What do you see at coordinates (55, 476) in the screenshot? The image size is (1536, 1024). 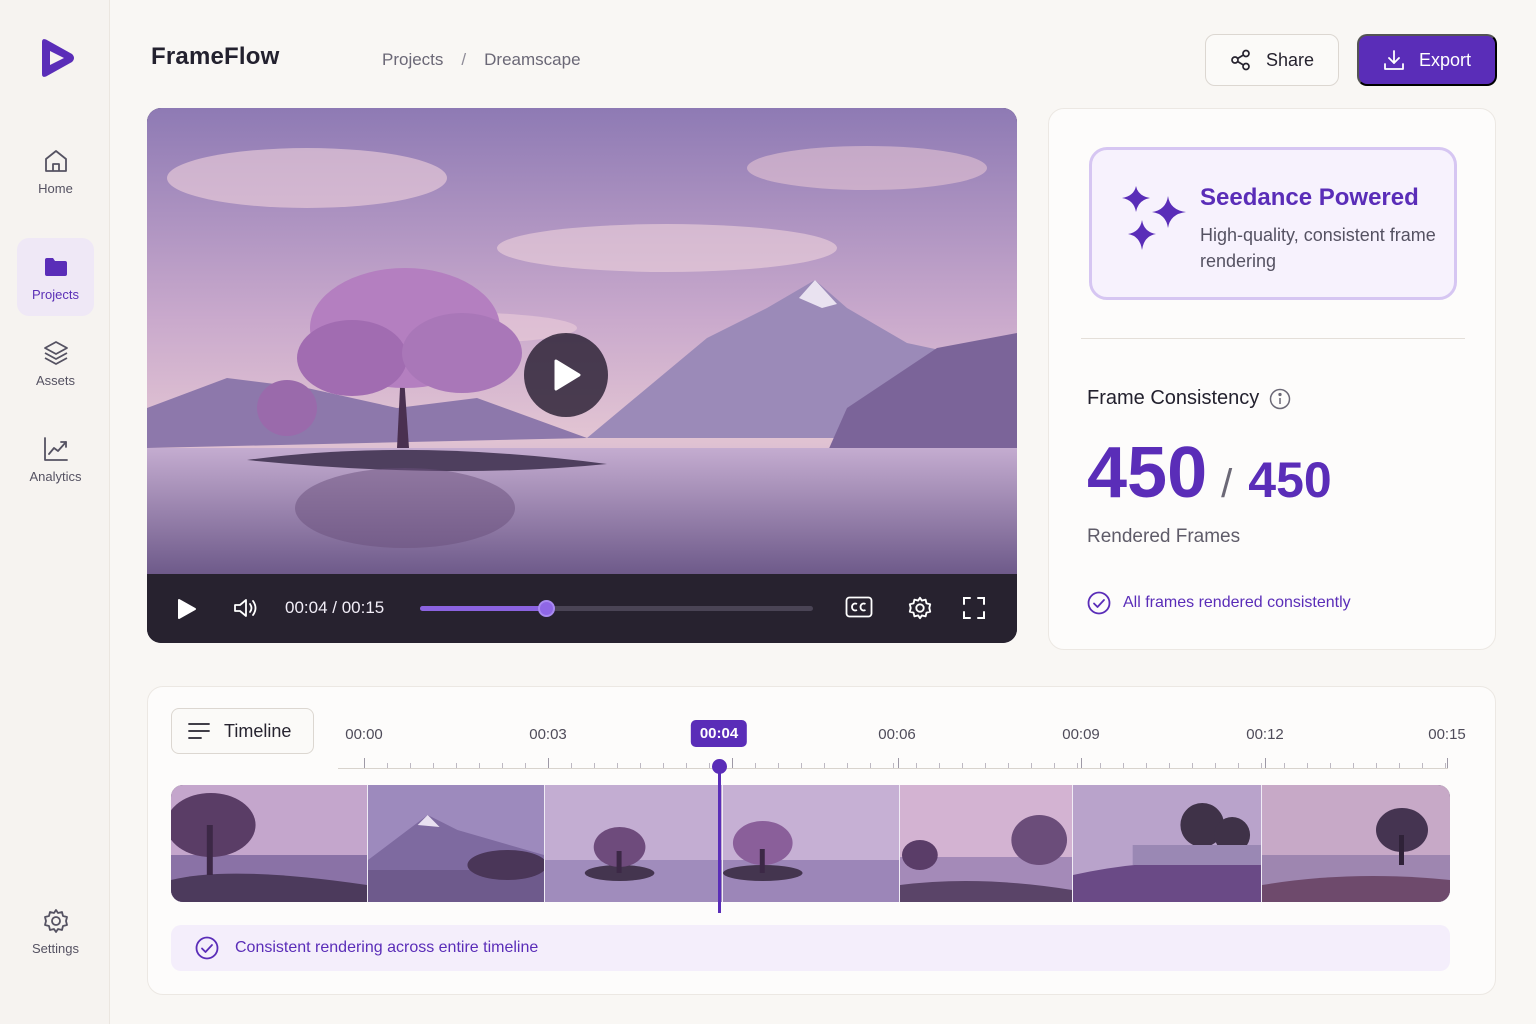 I see `sidebar-item-label: Analytics` at bounding box center [55, 476].